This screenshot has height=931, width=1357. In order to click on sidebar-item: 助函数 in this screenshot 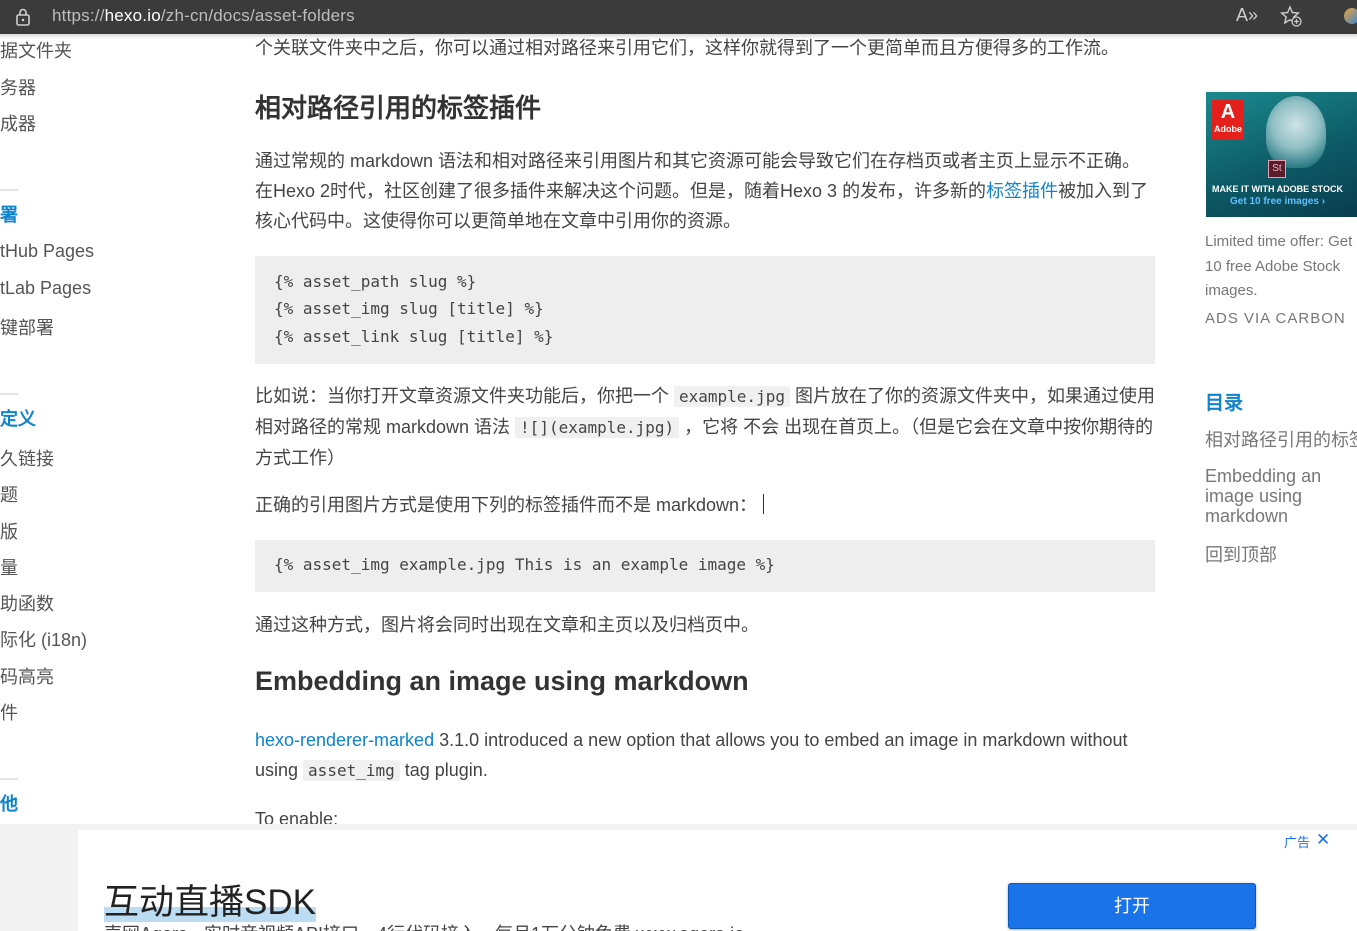, I will do `click(27, 603)`.